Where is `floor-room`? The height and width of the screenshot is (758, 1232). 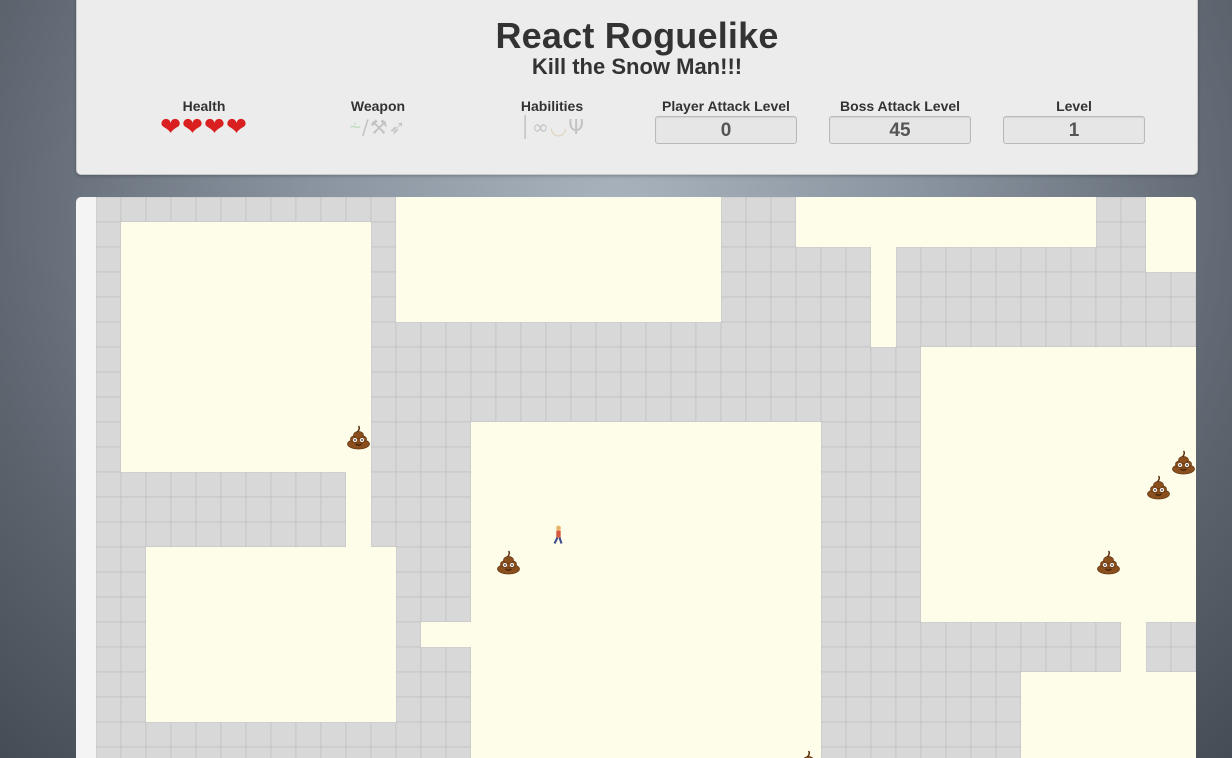 floor-room is located at coordinates (883, 297).